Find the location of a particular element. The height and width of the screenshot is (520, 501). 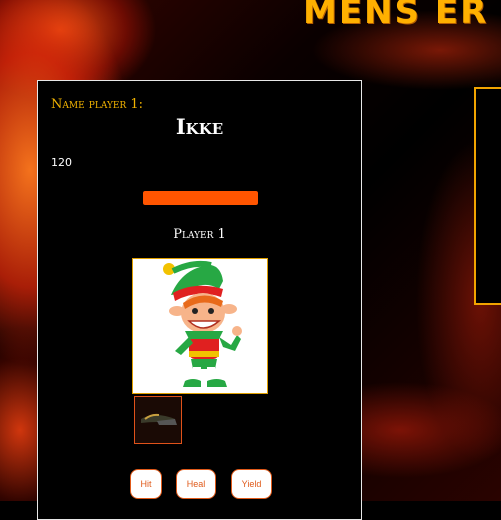

name-label: Name player 1: is located at coordinates (97, 104).